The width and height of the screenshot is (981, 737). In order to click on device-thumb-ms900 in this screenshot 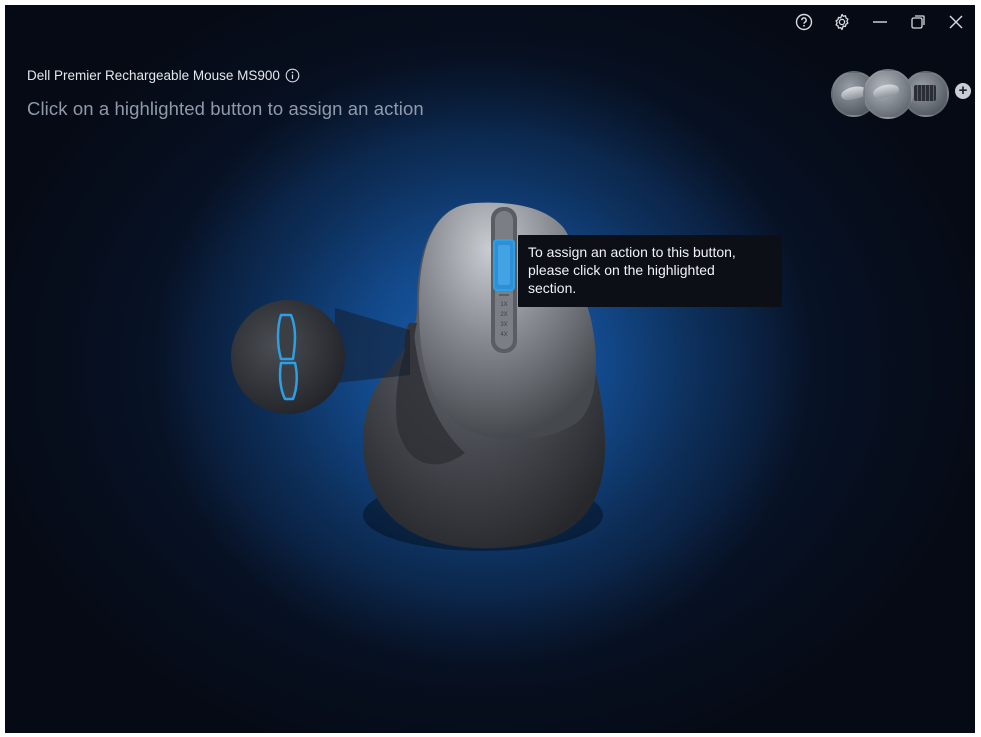, I will do `click(888, 94)`.